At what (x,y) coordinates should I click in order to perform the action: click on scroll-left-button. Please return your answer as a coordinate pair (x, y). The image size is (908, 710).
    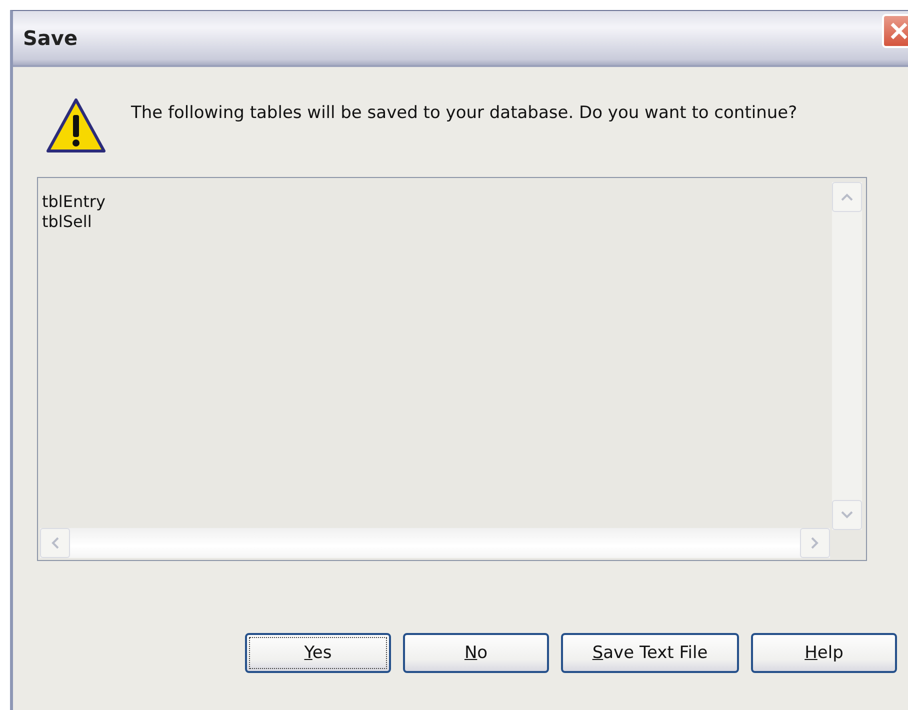
    Looking at the image, I should click on (55, 543).